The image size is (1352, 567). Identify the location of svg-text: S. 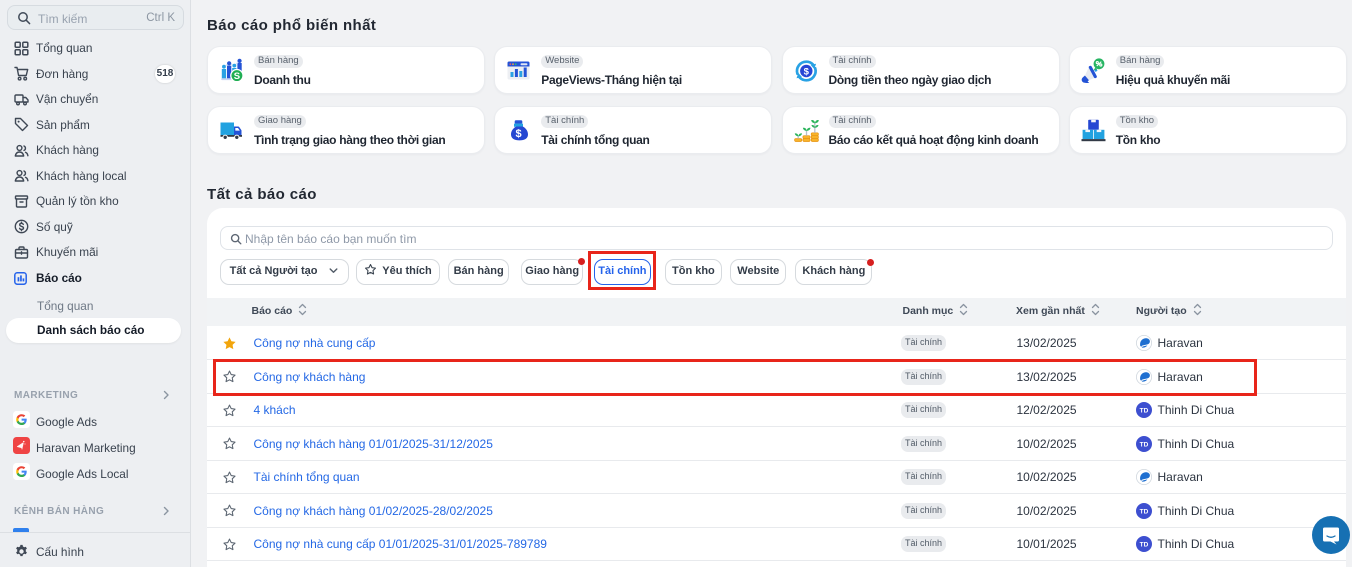
(237, 76).